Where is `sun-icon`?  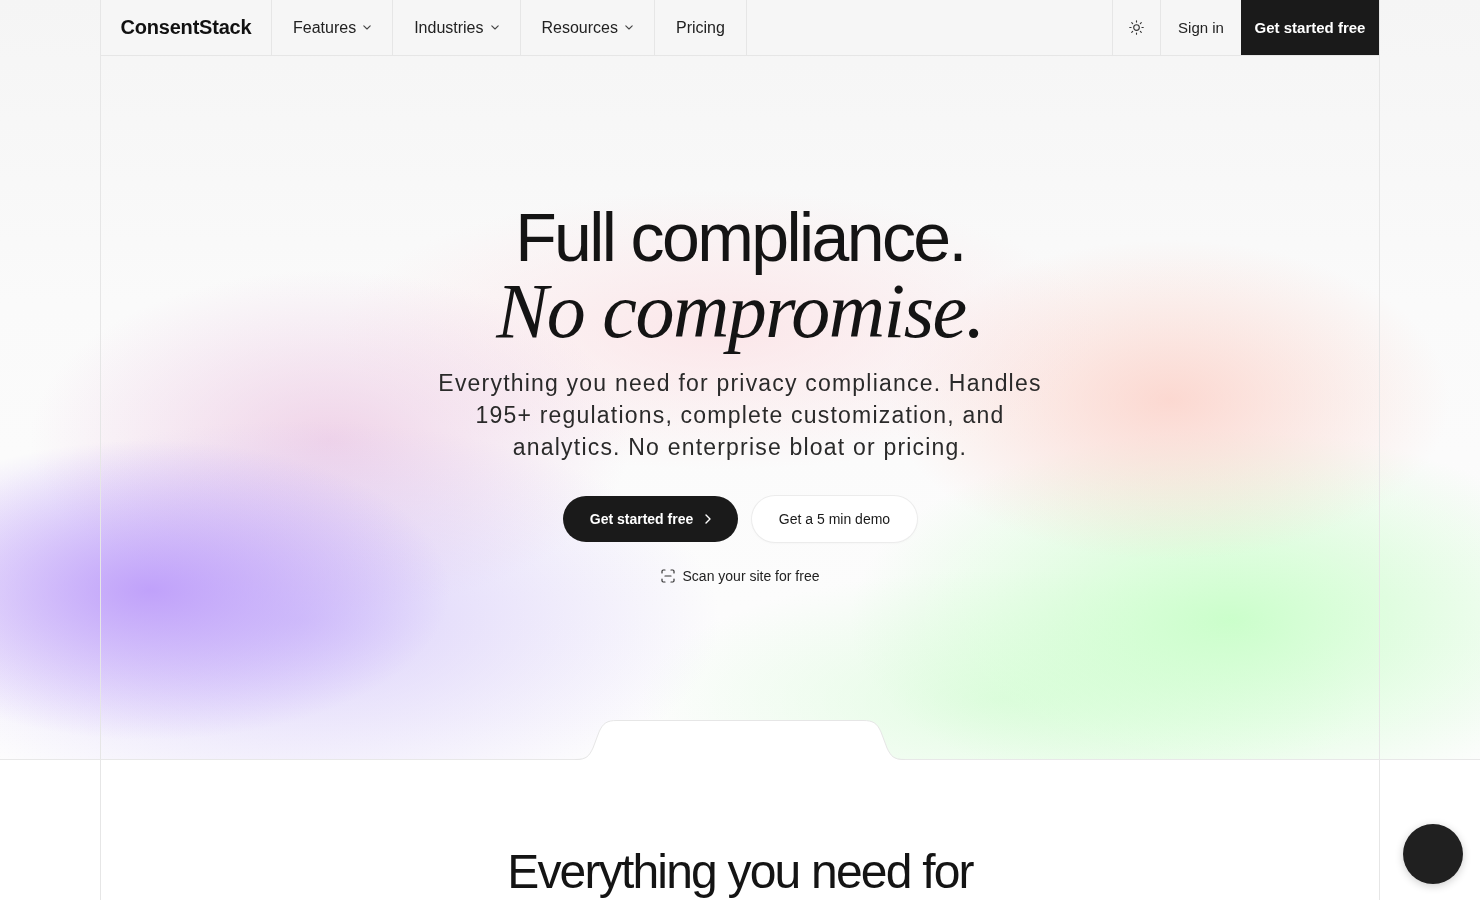 sun-icon is located at coordinates (1136, 27).